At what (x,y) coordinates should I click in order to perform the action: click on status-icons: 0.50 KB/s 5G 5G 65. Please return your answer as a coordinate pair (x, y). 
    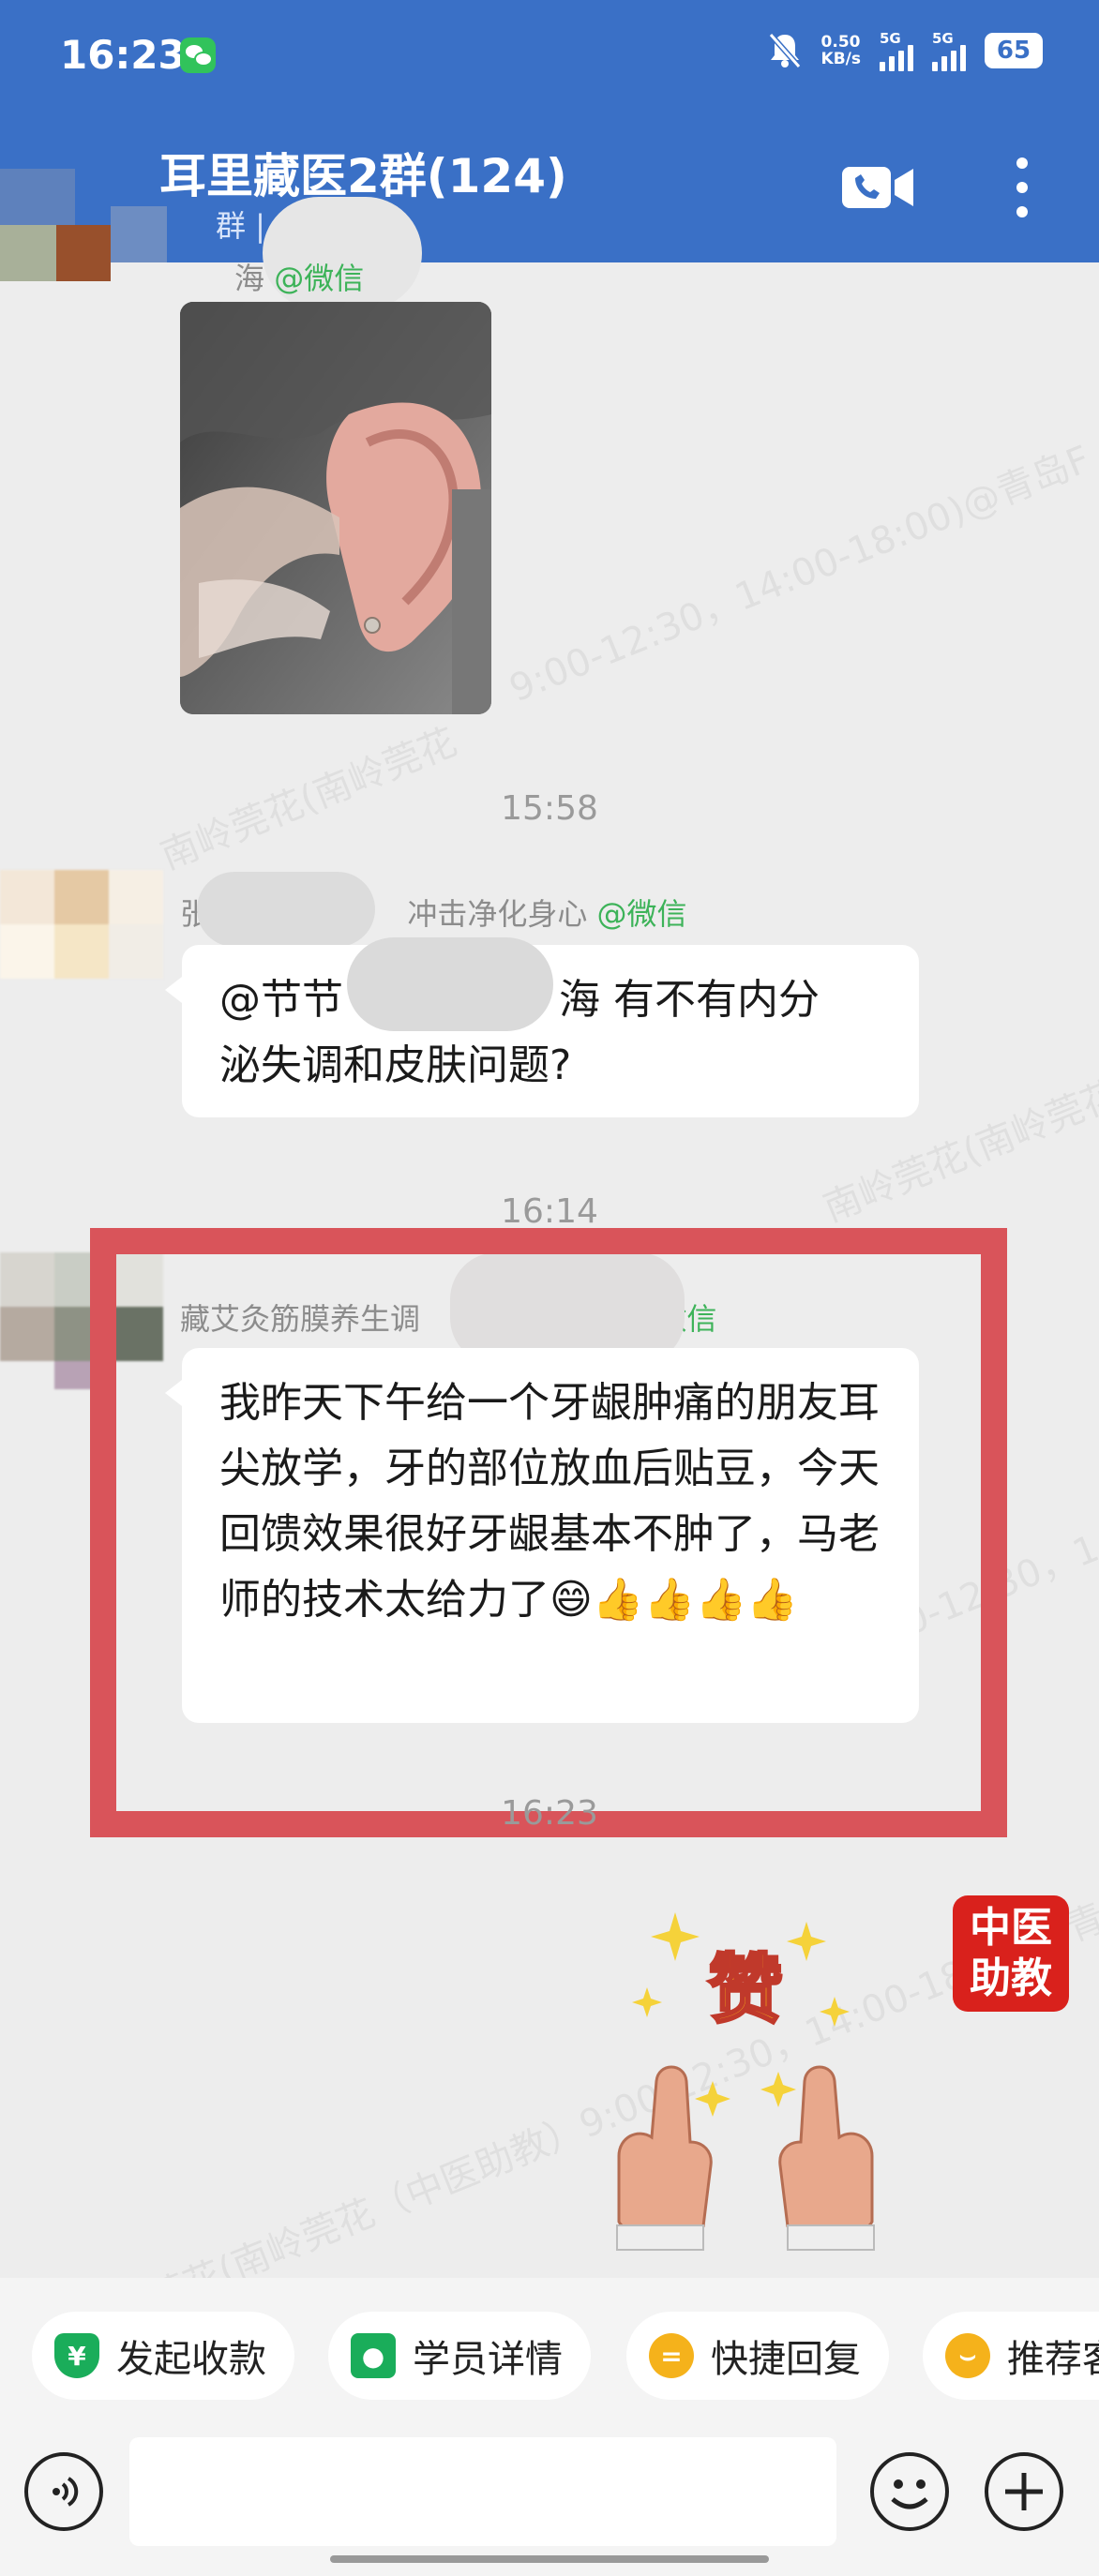
    Looking at the image, I should click on (905, 50).